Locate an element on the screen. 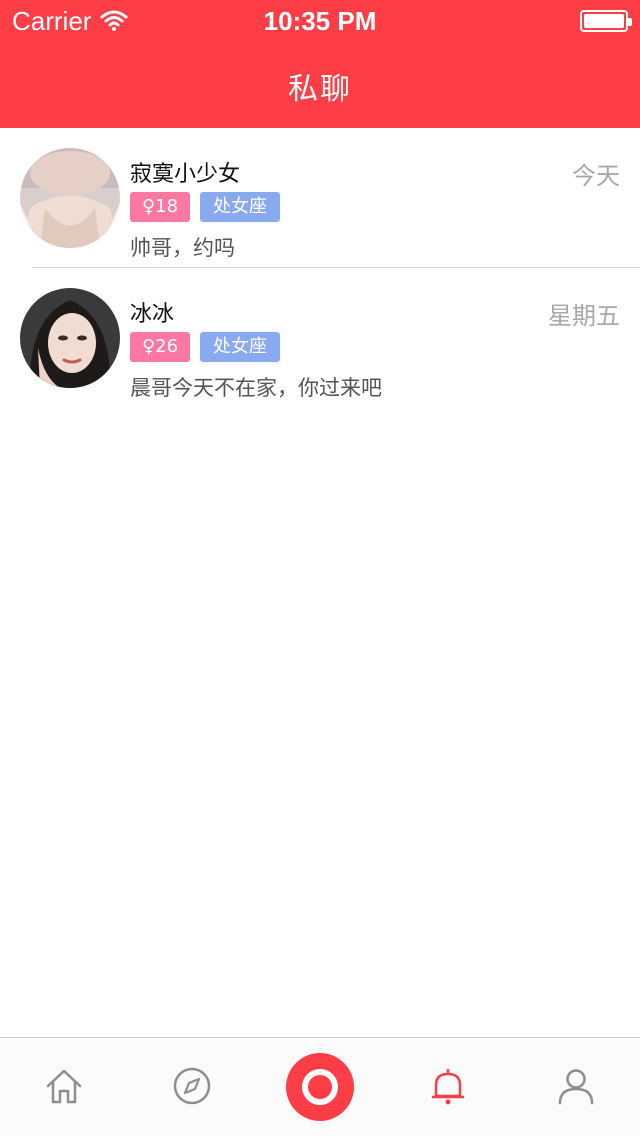  bell-icon is located at coordinates (448, 1086).